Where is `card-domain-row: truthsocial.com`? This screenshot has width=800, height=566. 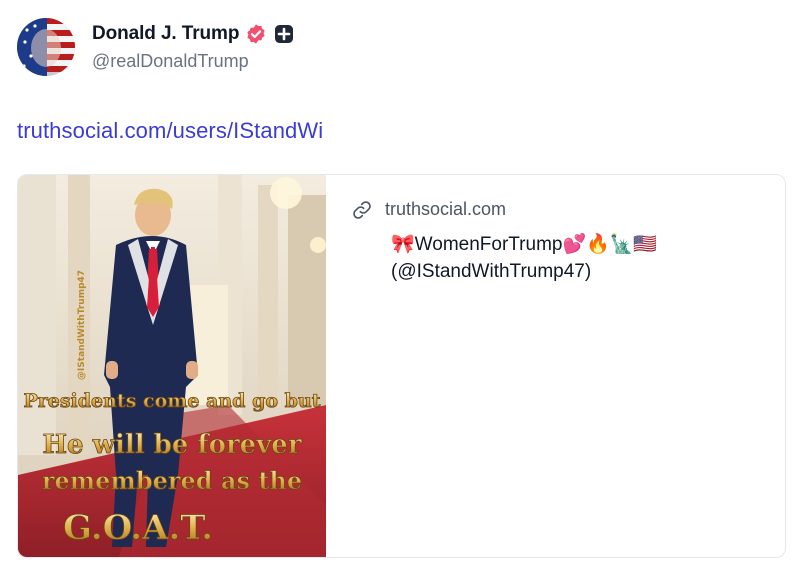 card-domain-row: truthsocial.com is located at coordinates (504, 209).